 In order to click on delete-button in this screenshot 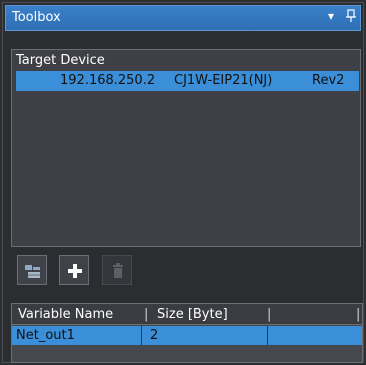, I will do `click(117, 270)`.